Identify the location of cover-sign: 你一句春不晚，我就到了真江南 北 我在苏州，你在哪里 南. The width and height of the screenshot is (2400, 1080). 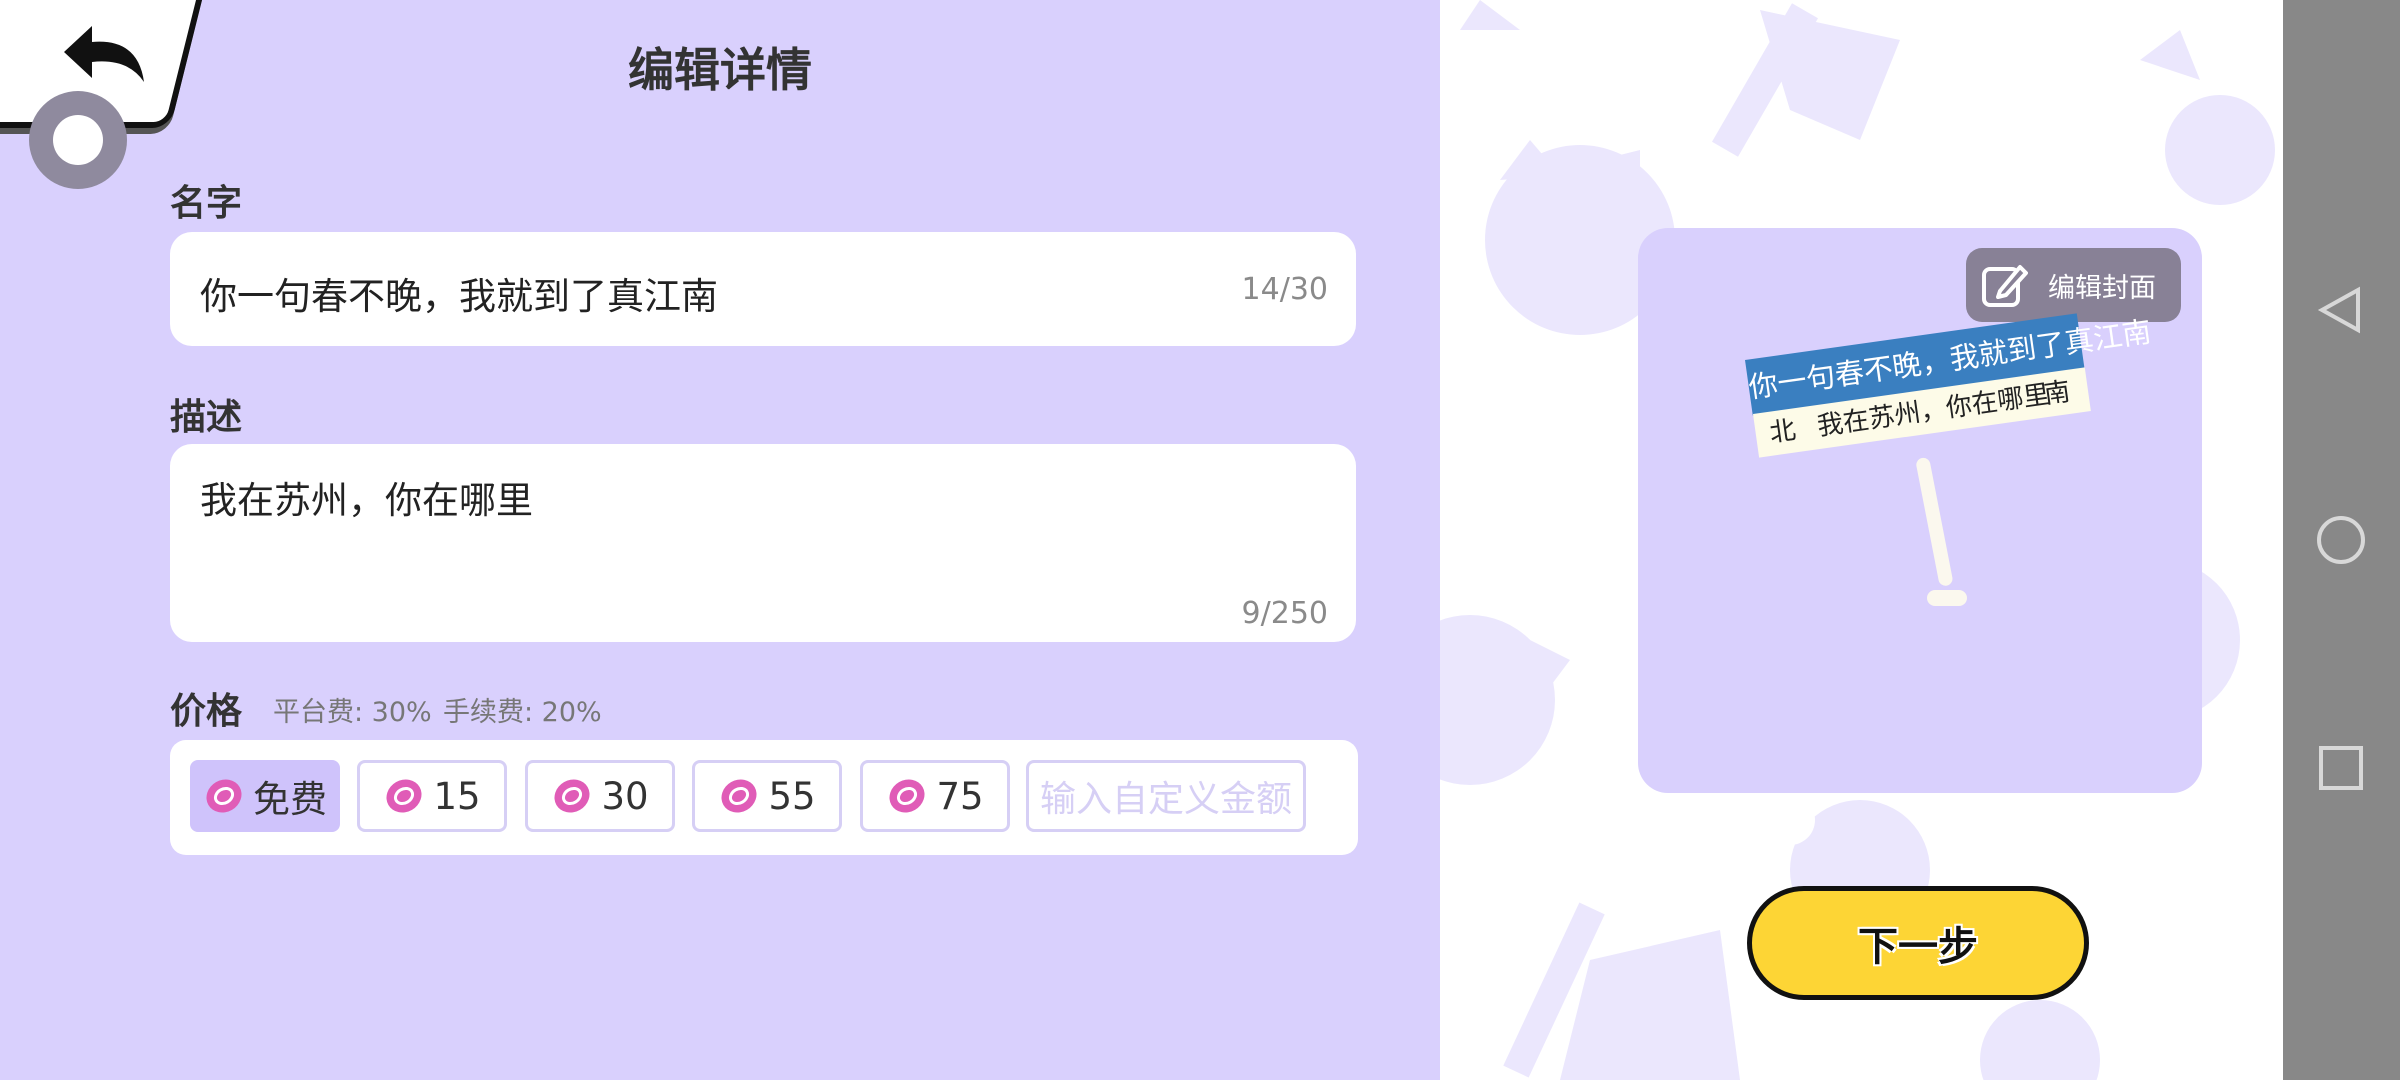
(1949, 466).